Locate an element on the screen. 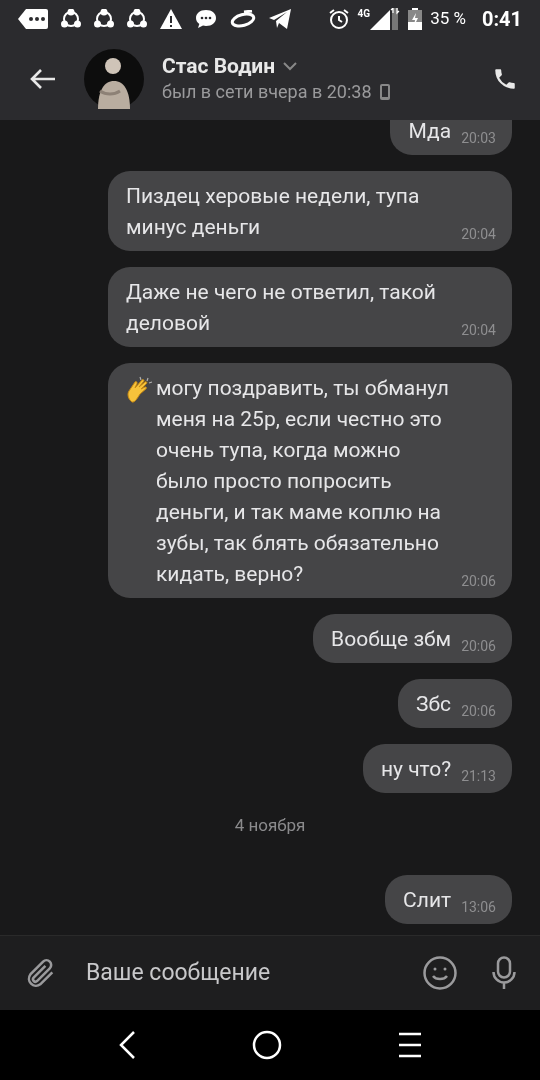 This screenshot has width=540, height=1080. date-separator: 4 ноября is located at coordinates (270, 825).